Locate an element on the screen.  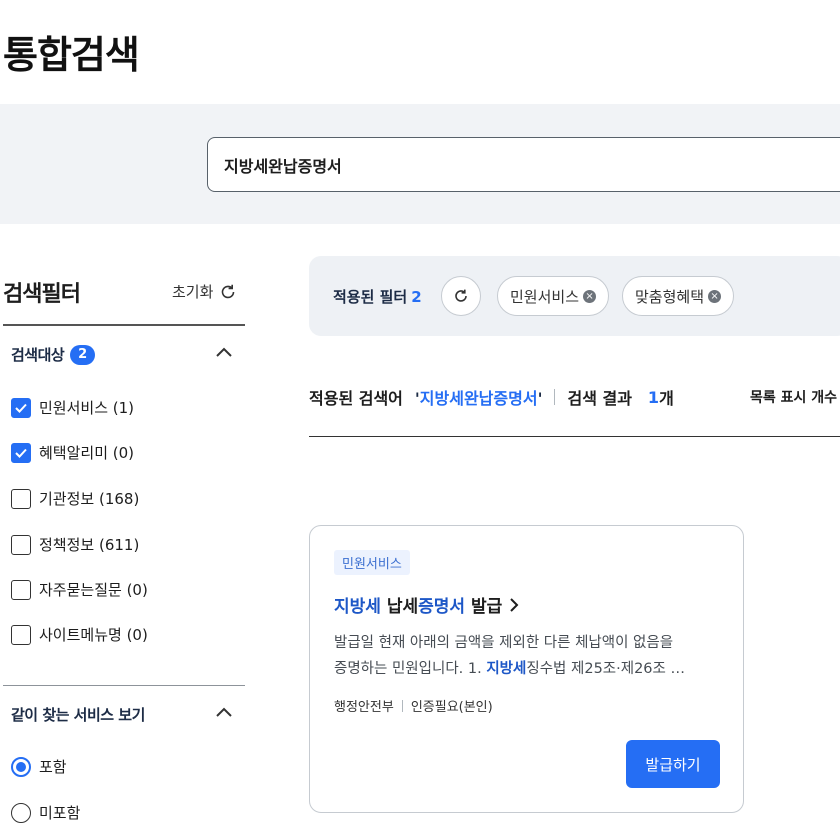
checkbox-site-menu: 사이트메뉴명 (0) is located at coordinates (79, 634).